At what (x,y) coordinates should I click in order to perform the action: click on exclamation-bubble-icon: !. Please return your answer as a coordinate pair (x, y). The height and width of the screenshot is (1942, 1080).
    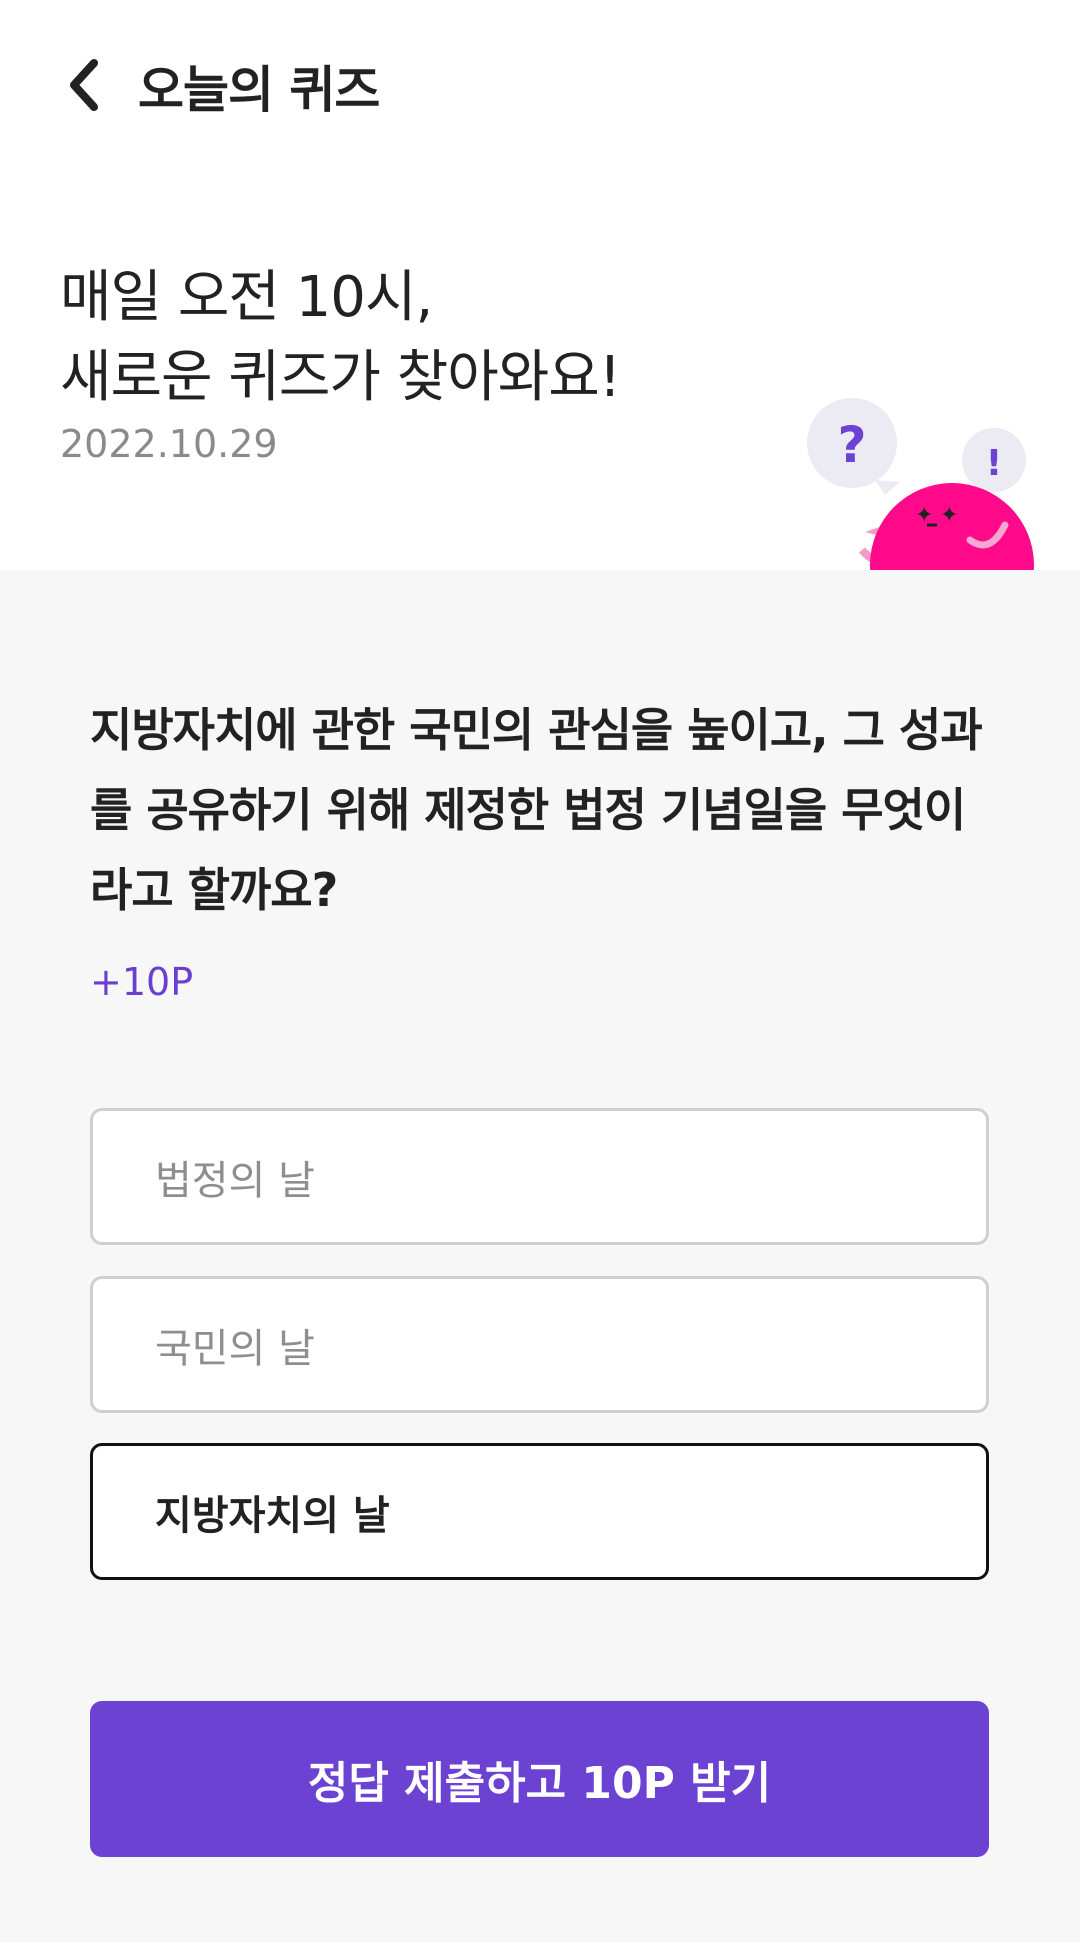
    Looking at the image, I should click on (994, 460).